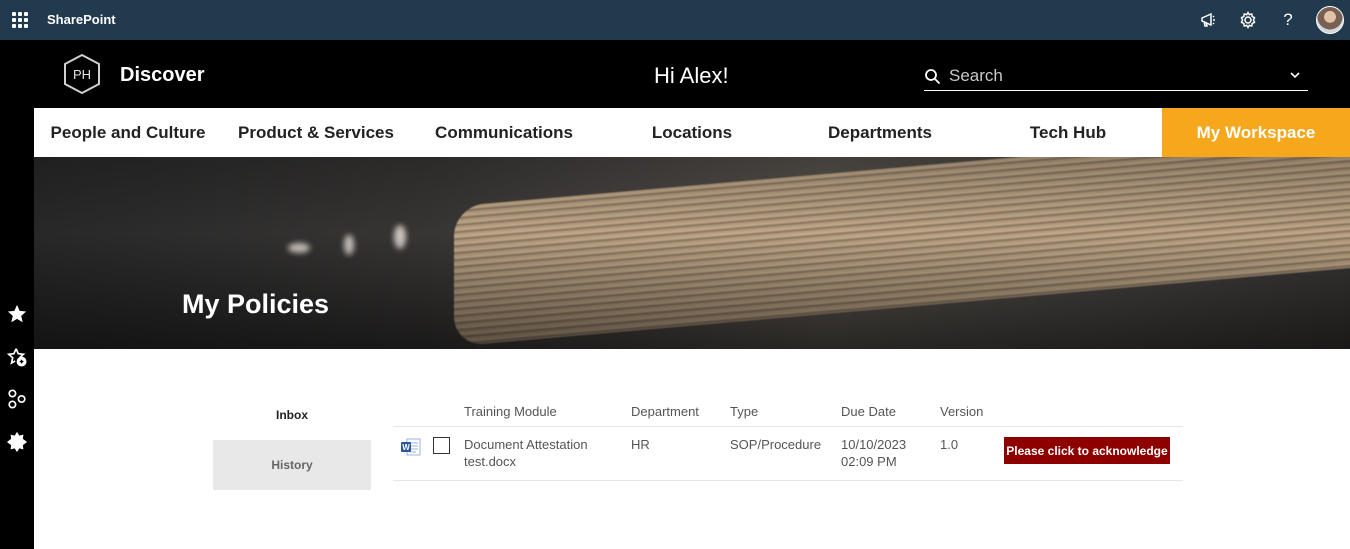 This screenshot has height=549, width=1350. I want to click on row-select-checkbox, so click(441, 445).